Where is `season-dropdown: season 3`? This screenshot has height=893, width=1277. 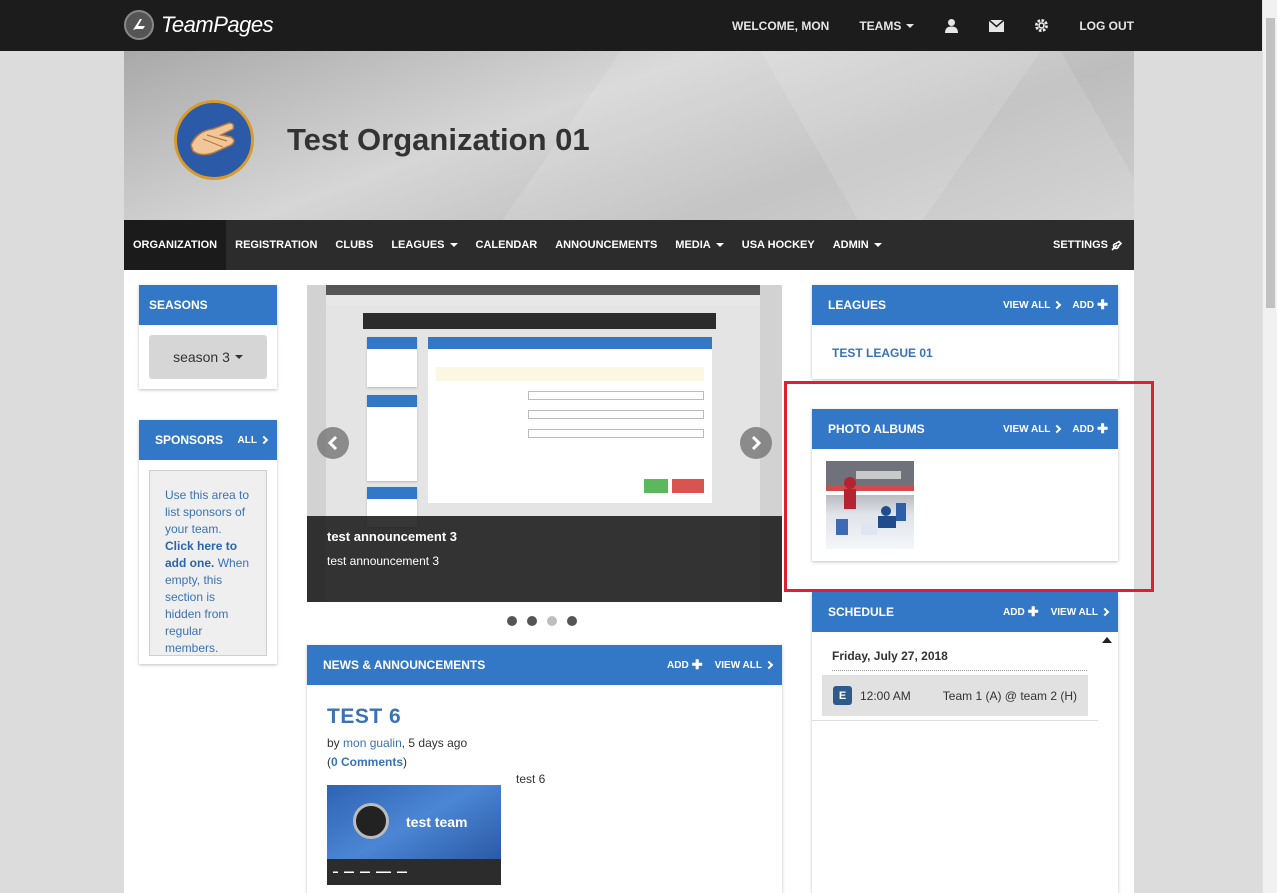
season-dropdown: season 3 is located at coordinates (208, 357).